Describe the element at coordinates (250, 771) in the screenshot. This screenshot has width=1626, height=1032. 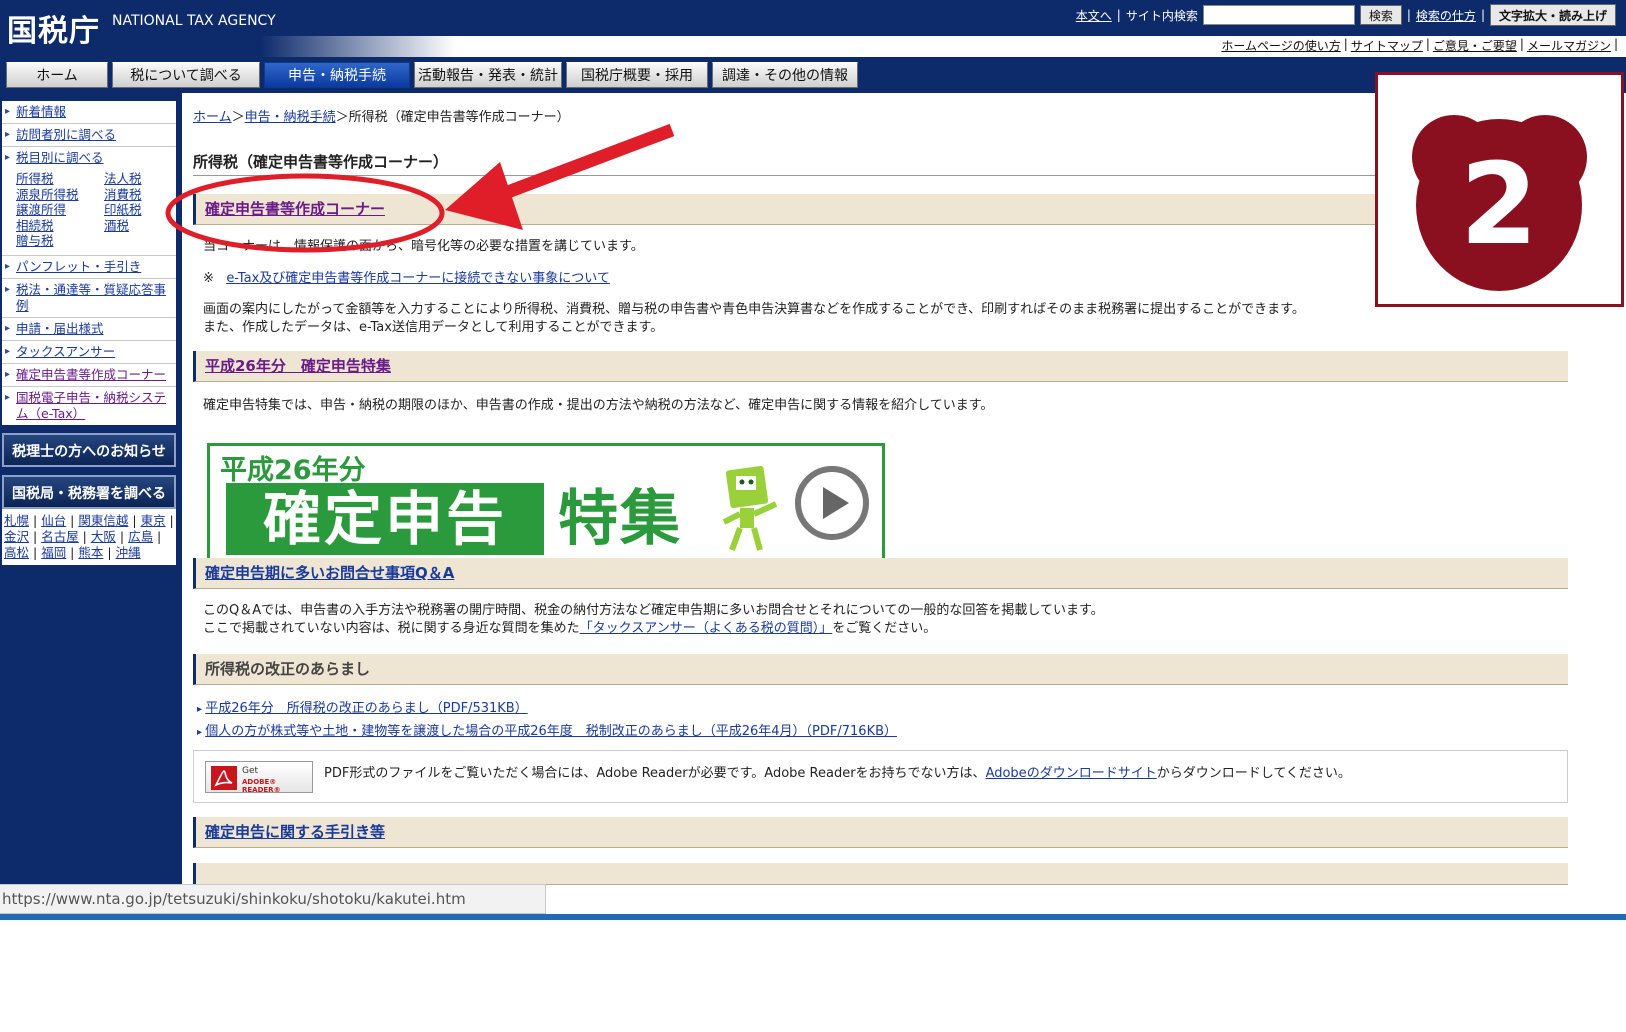
I see `badge-text-get: Get` at that location.